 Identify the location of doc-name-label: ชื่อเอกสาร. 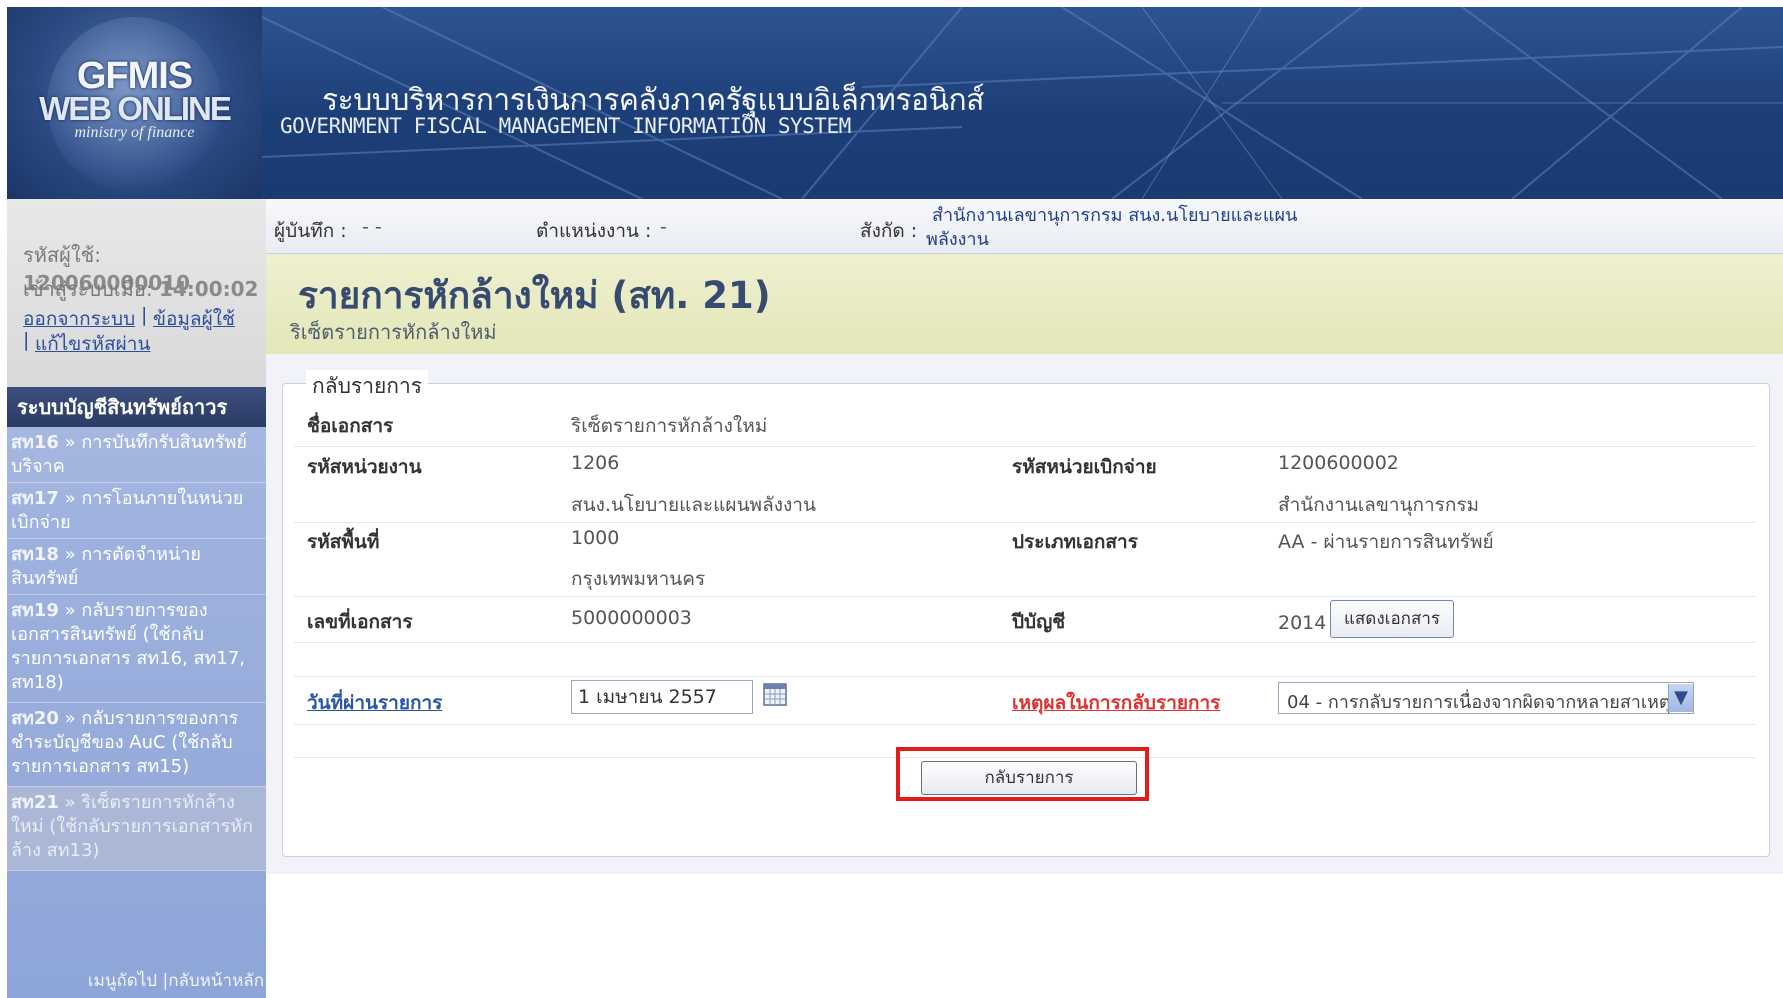
(350, 426).